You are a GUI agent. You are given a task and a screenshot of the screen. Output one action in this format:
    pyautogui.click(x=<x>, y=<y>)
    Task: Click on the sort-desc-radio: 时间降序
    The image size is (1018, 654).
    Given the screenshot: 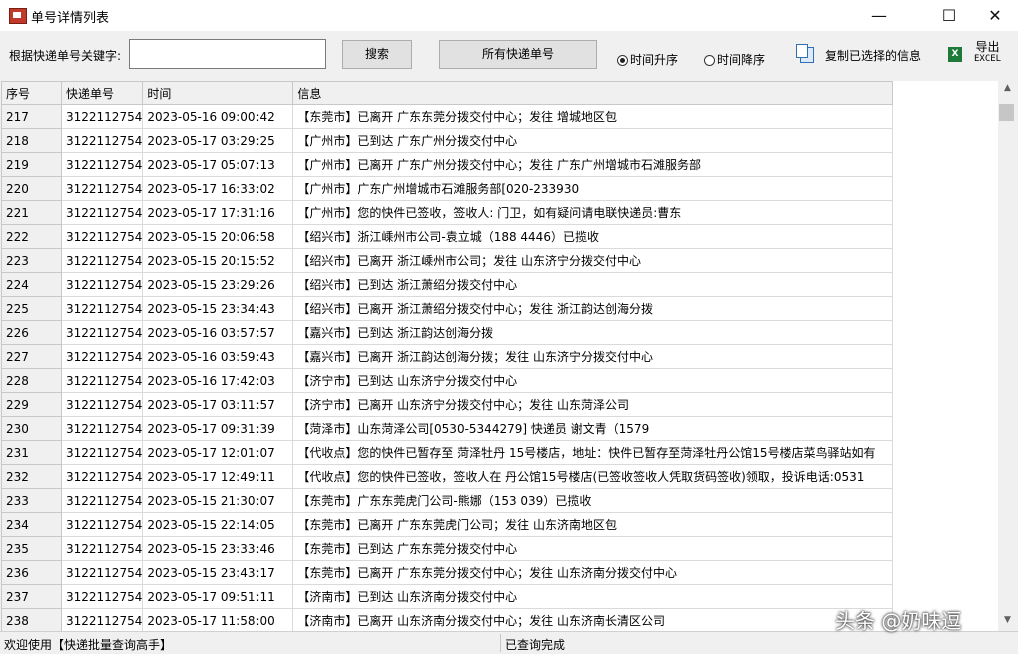 What is the action you would take?
    pyautogui.click(x=734, y=59)
    